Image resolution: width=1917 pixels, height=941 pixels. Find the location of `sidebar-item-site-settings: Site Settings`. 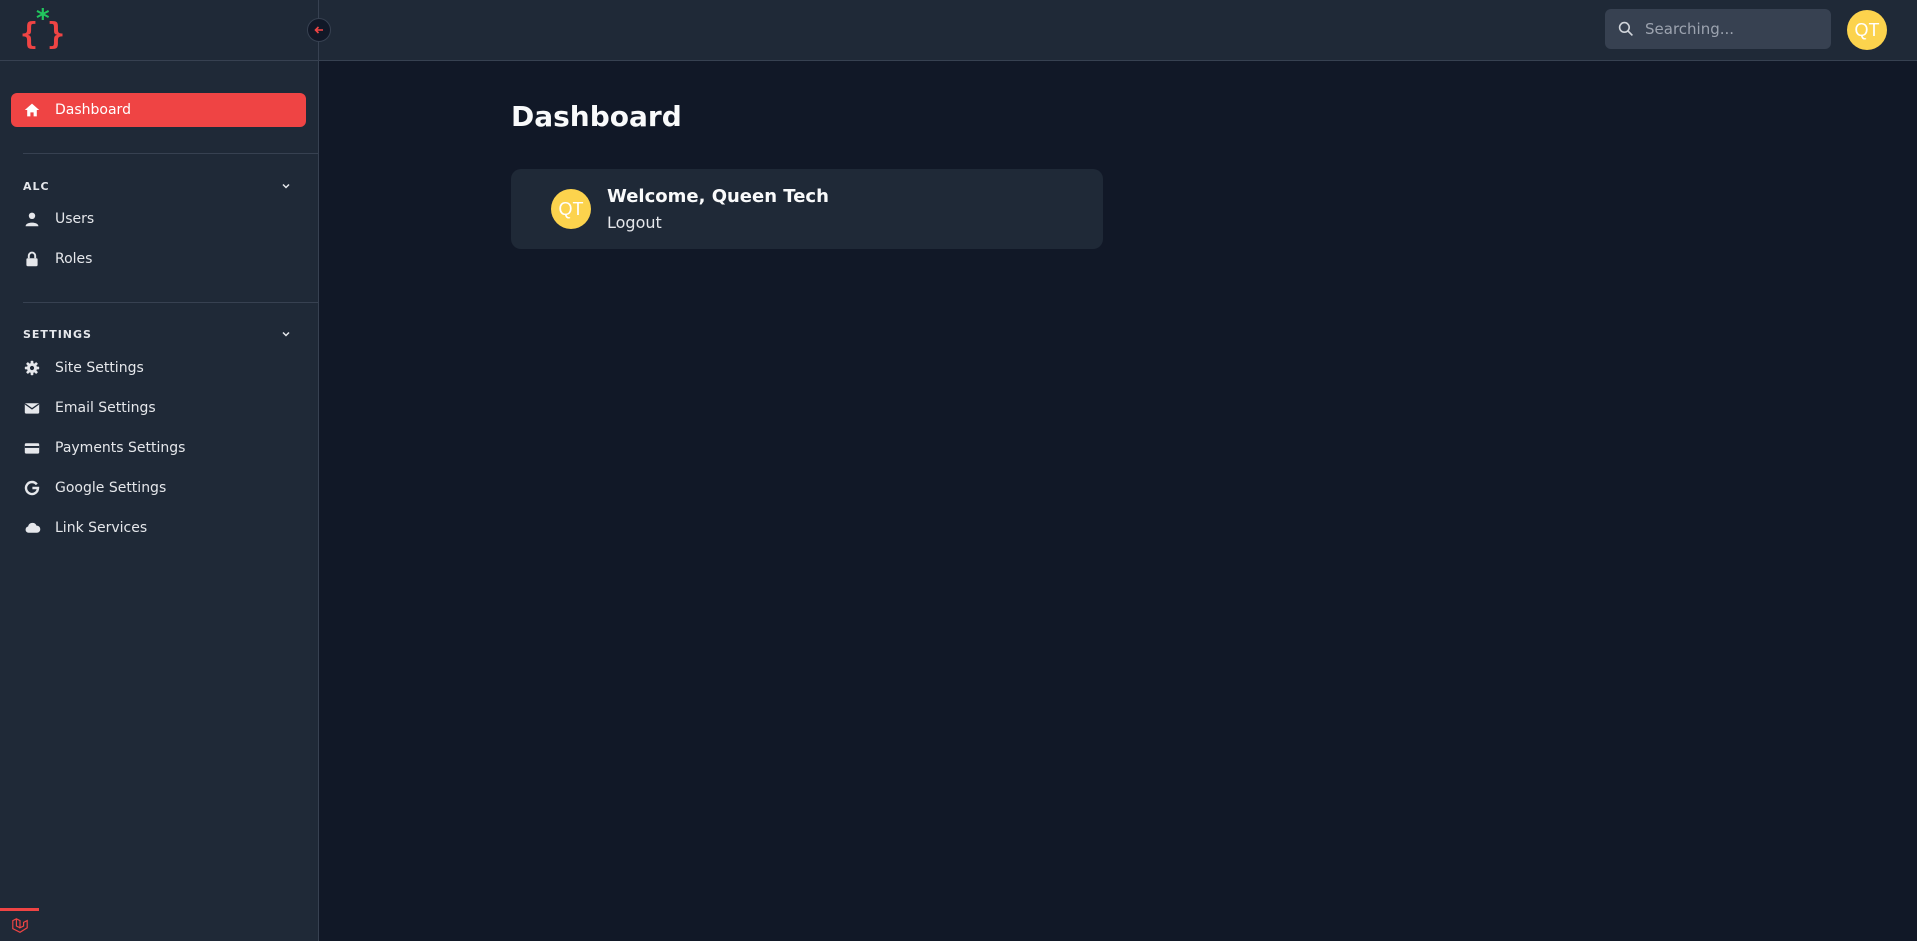

sidebar-item-site-settings: Site Settings is located at coordinates (164, 368).